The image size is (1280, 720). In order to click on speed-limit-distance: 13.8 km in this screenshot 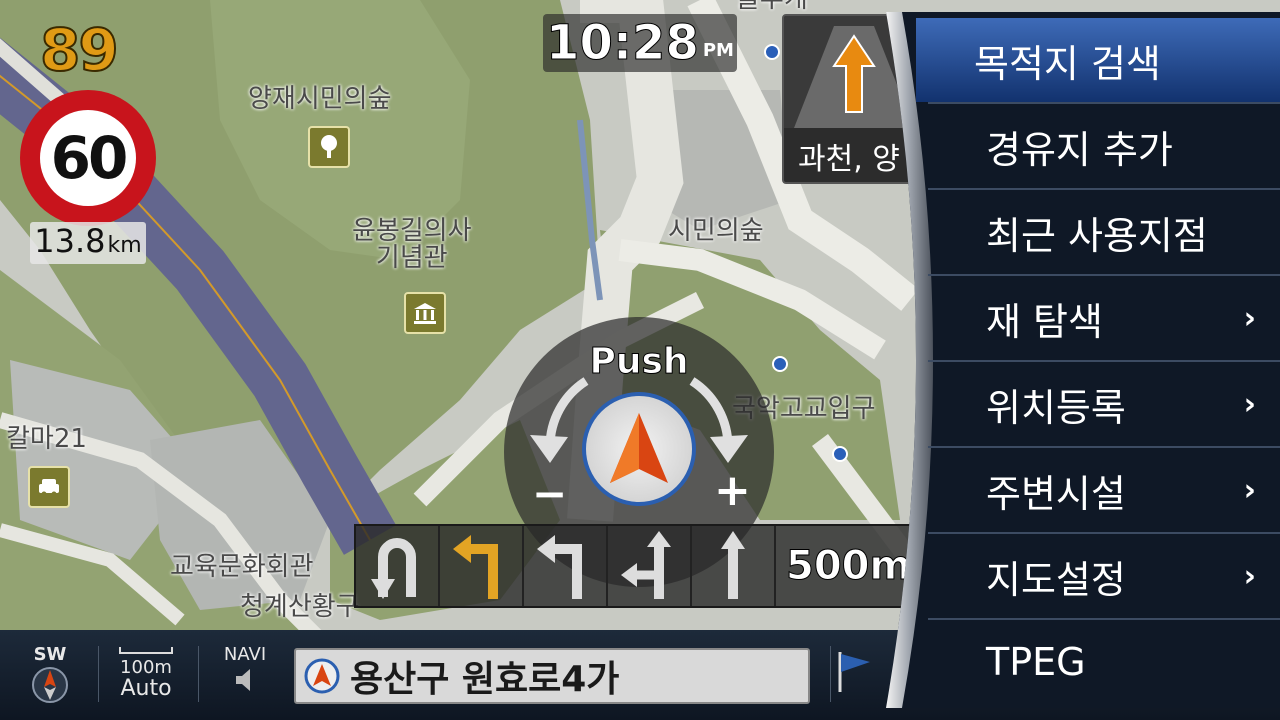, I will do `click(88, 243)`.